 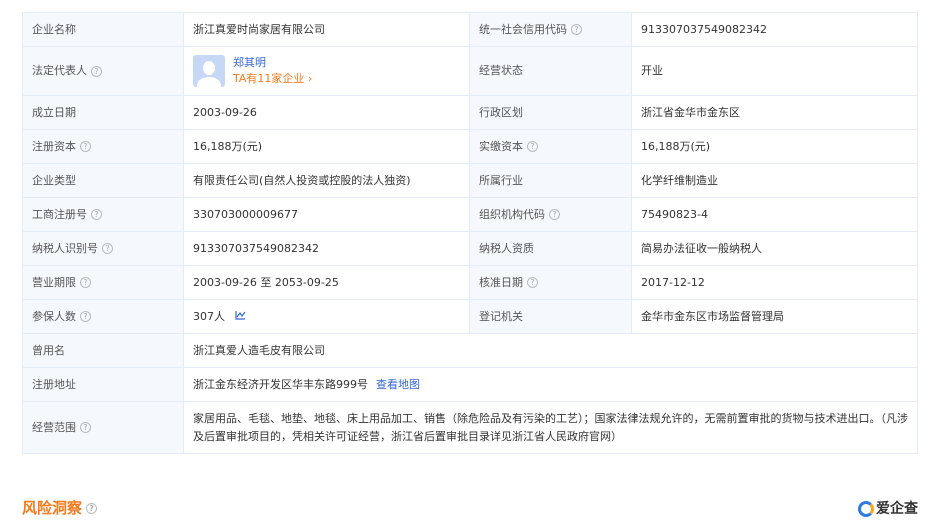 I want to click on value: 有限责任公司(自然人投资或控股的法人独资), so click(x=326, y=180).